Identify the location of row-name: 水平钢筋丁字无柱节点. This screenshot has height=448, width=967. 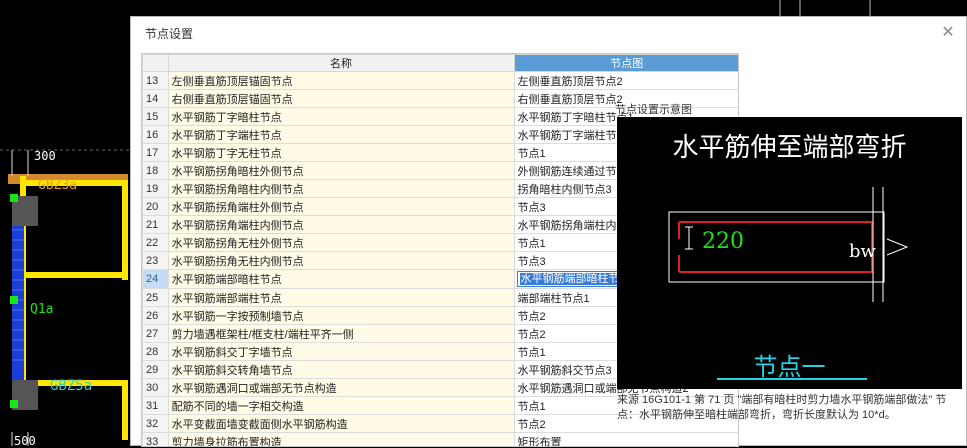
(341, 152).